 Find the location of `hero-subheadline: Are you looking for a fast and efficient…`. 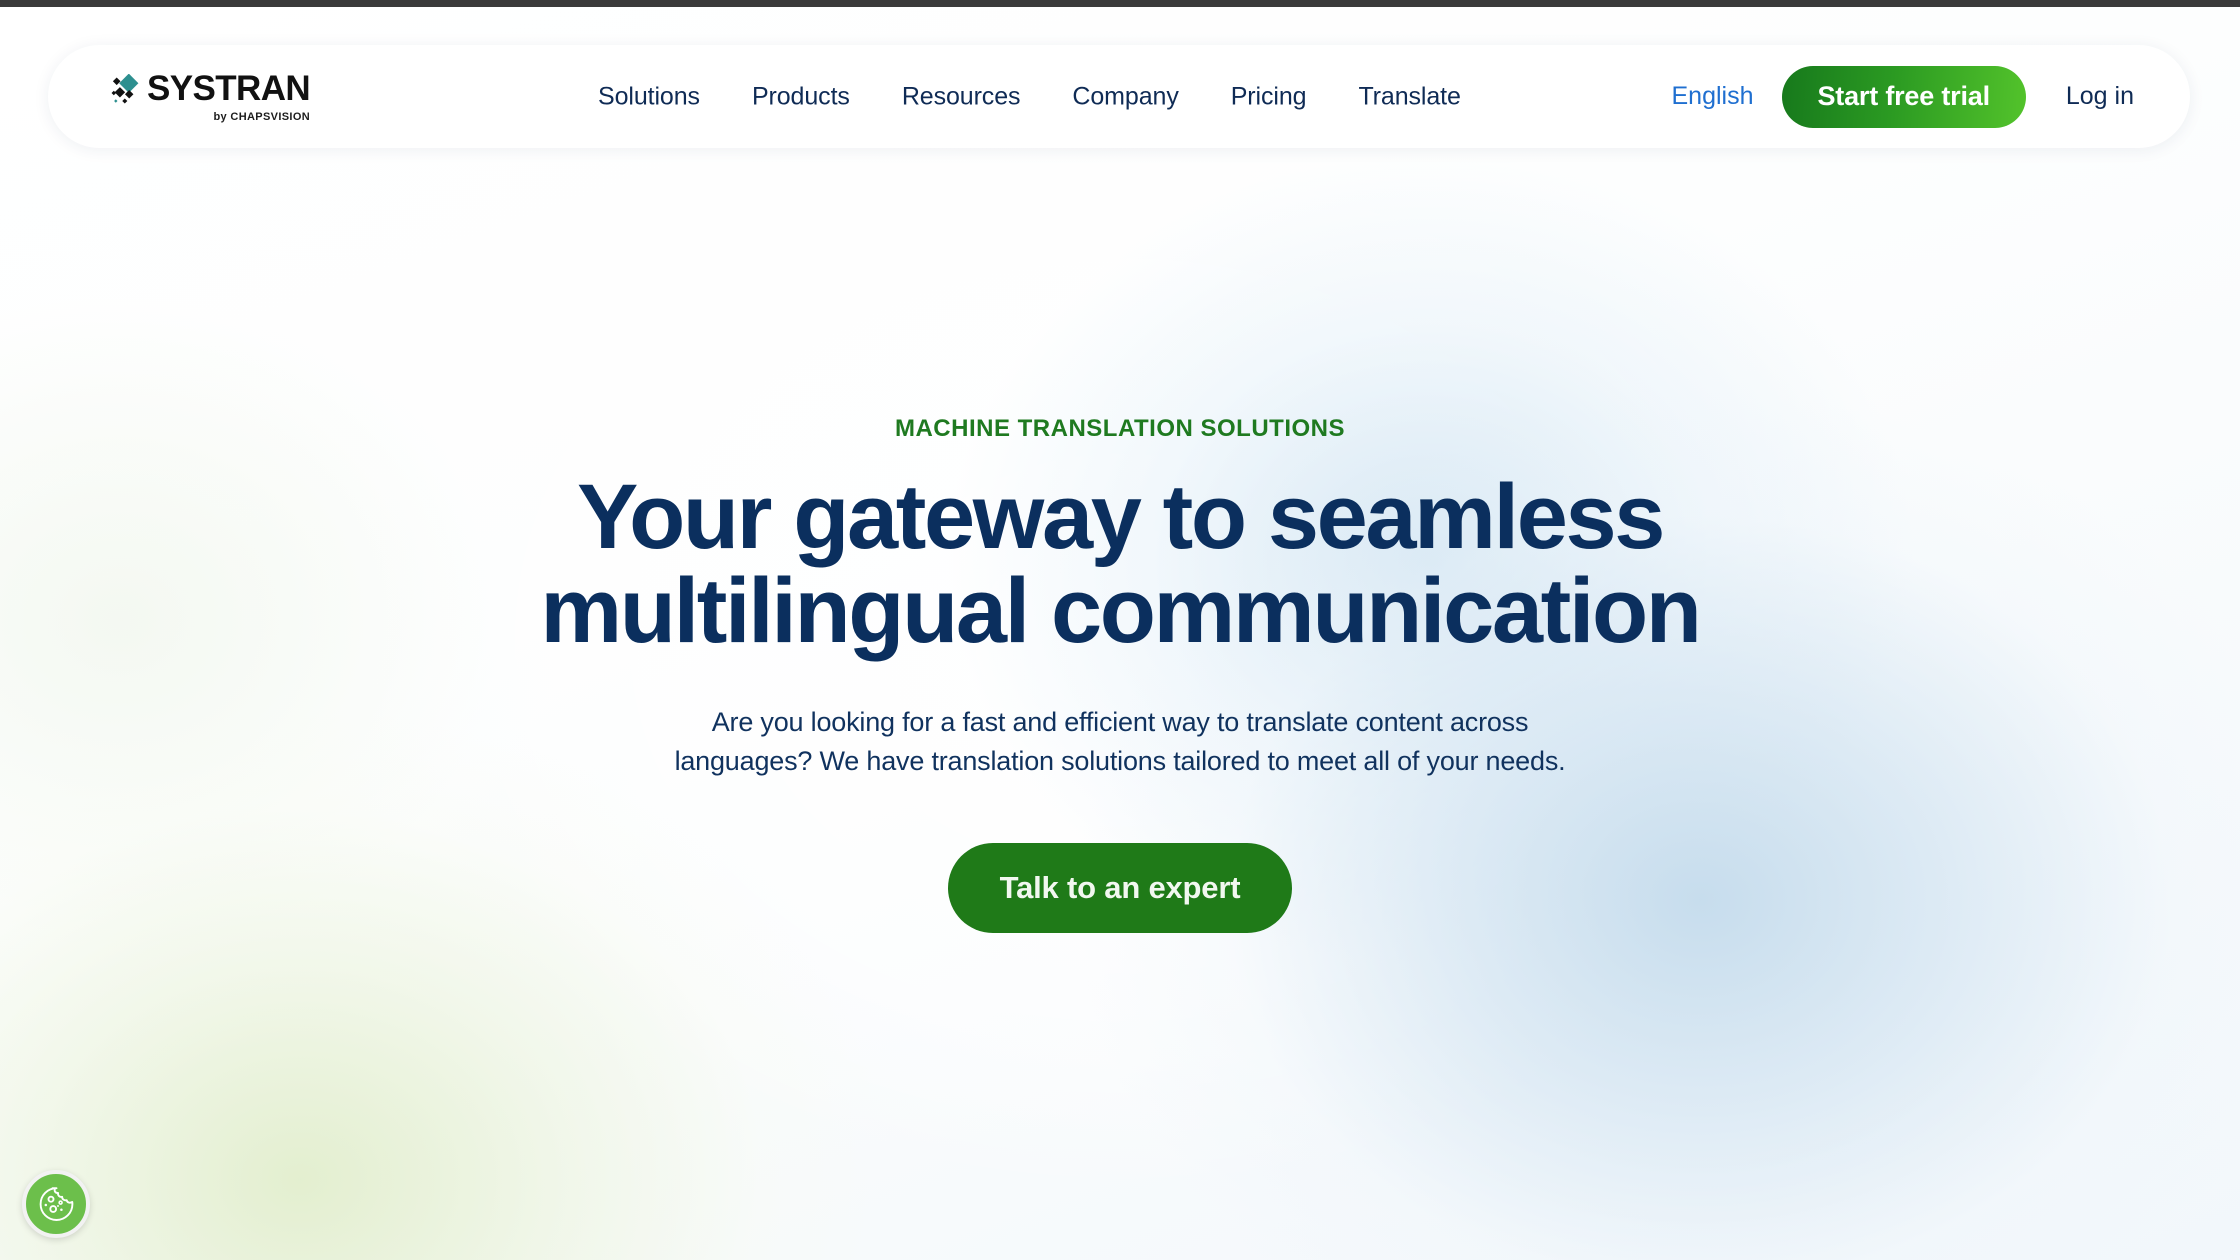

hero-subheadline: Are you looking for a fast and efficient… is located at coordinates (1120, 741).